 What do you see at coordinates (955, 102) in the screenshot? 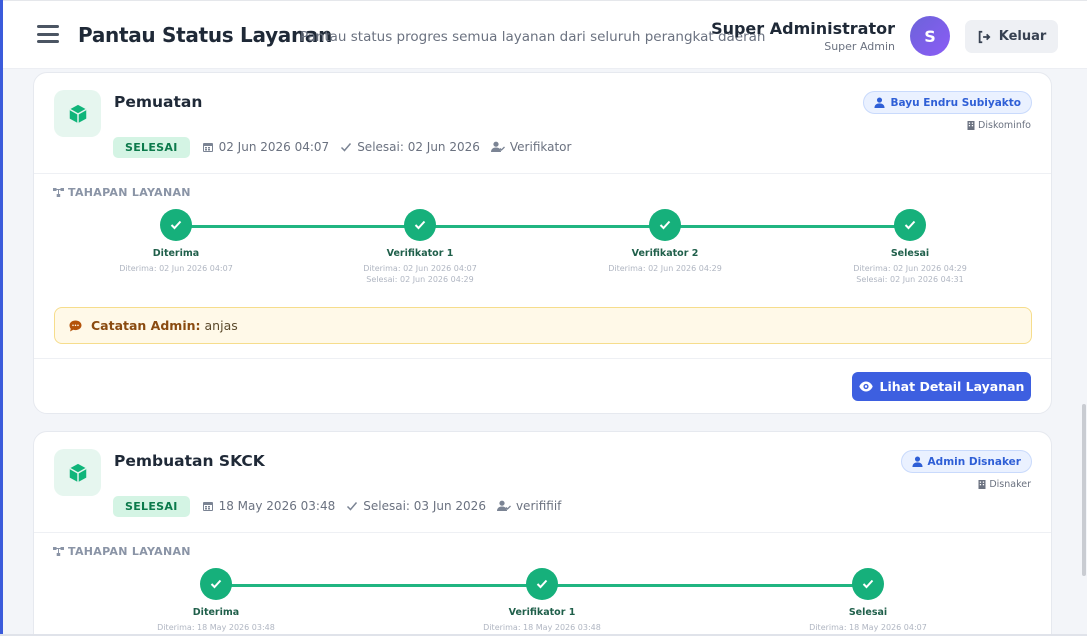
I see `assignee-name: Bayu Endru Subiyakto` at bounding box center [955, 102].